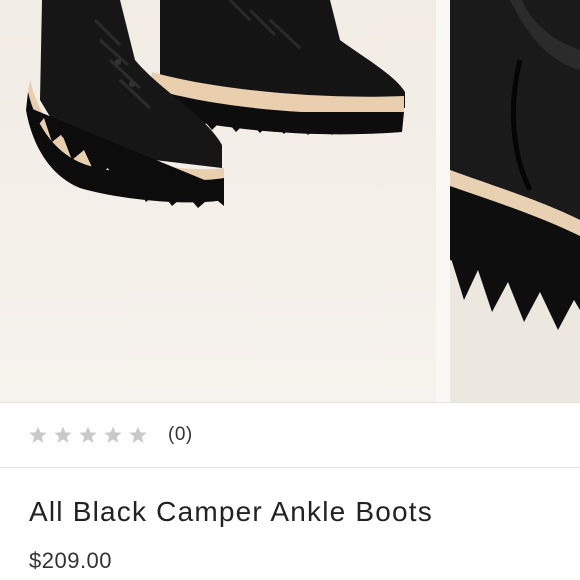 The width and height of the screenshot is (580, 580). Describe the element at coordinates (443, 201) in the screenshot. I see `gallery-divider` at that location.